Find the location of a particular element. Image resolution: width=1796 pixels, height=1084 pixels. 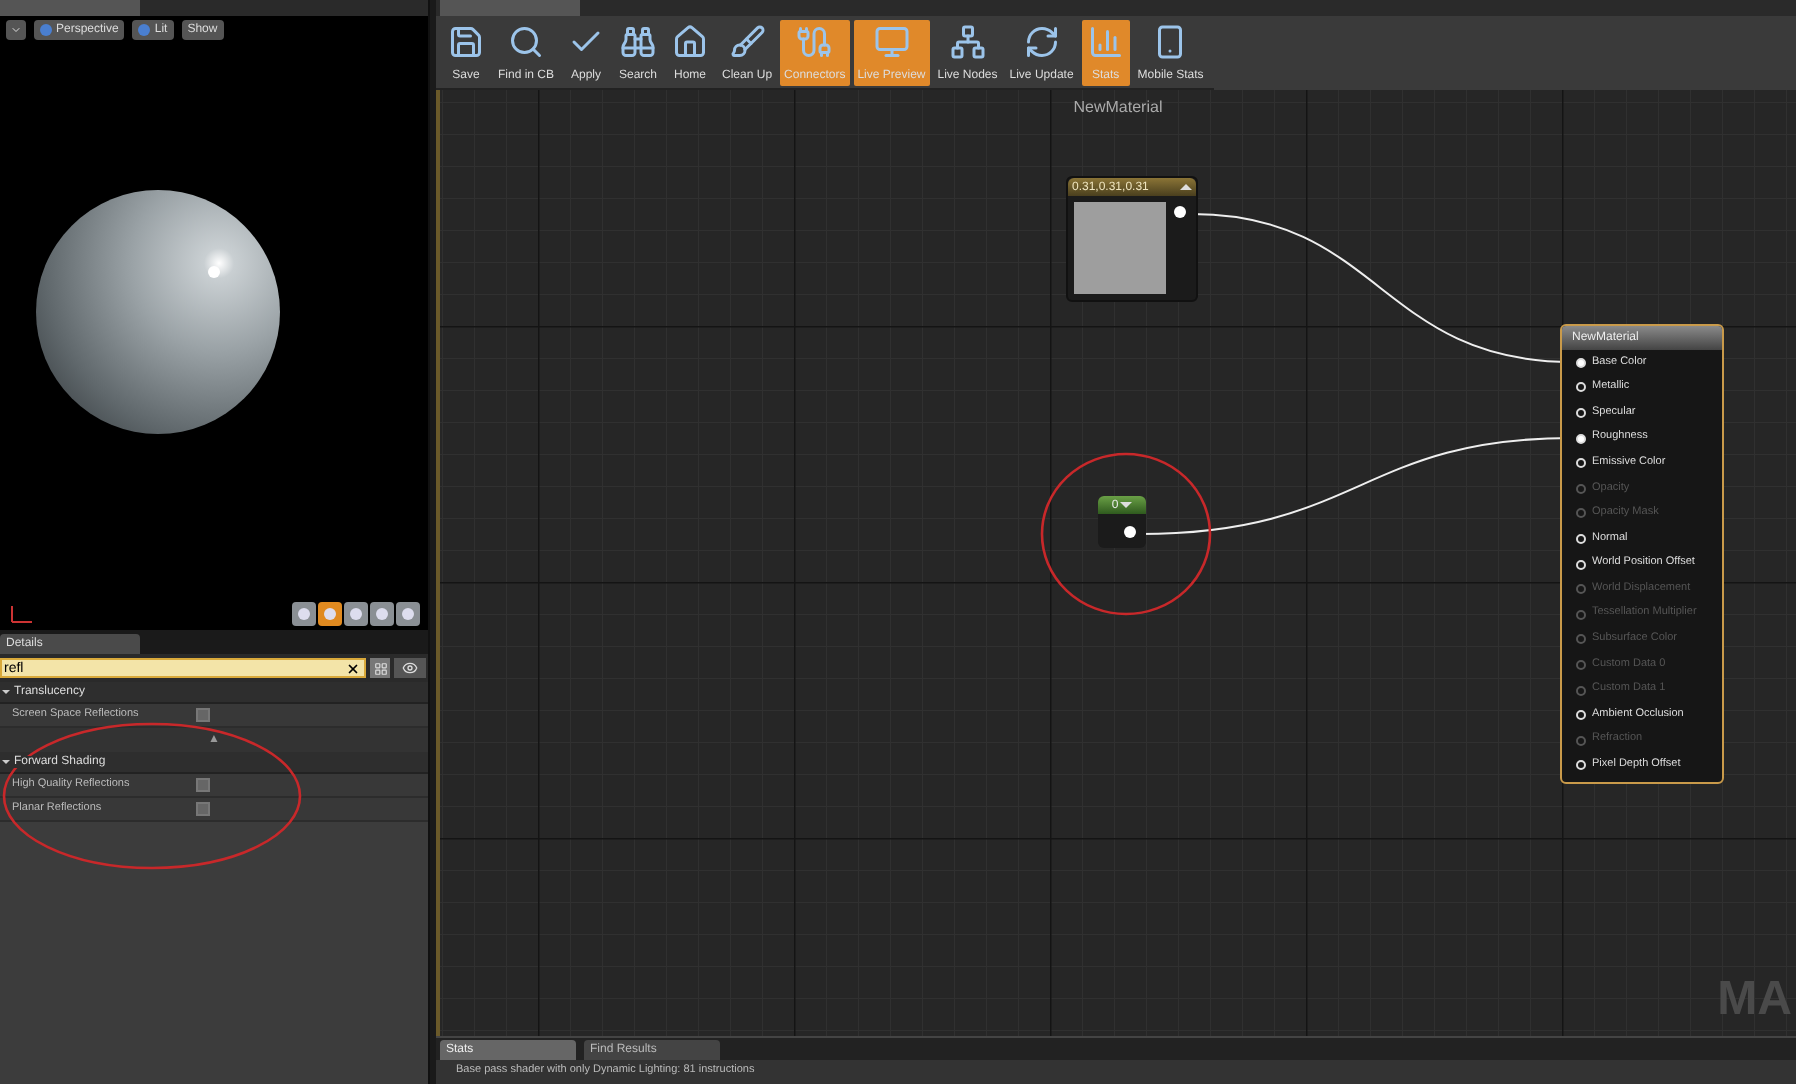

eye-icon is located at coordinates (410, 668).